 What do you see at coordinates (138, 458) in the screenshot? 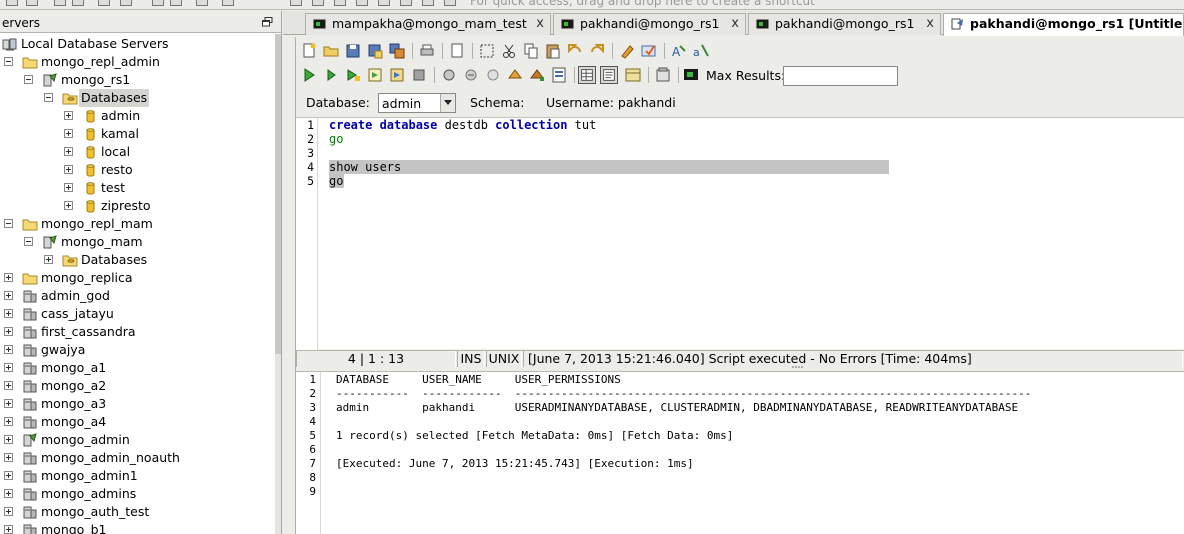
I see `tree-item: mongo_admin_noauth` at bounding box center [138, 458].